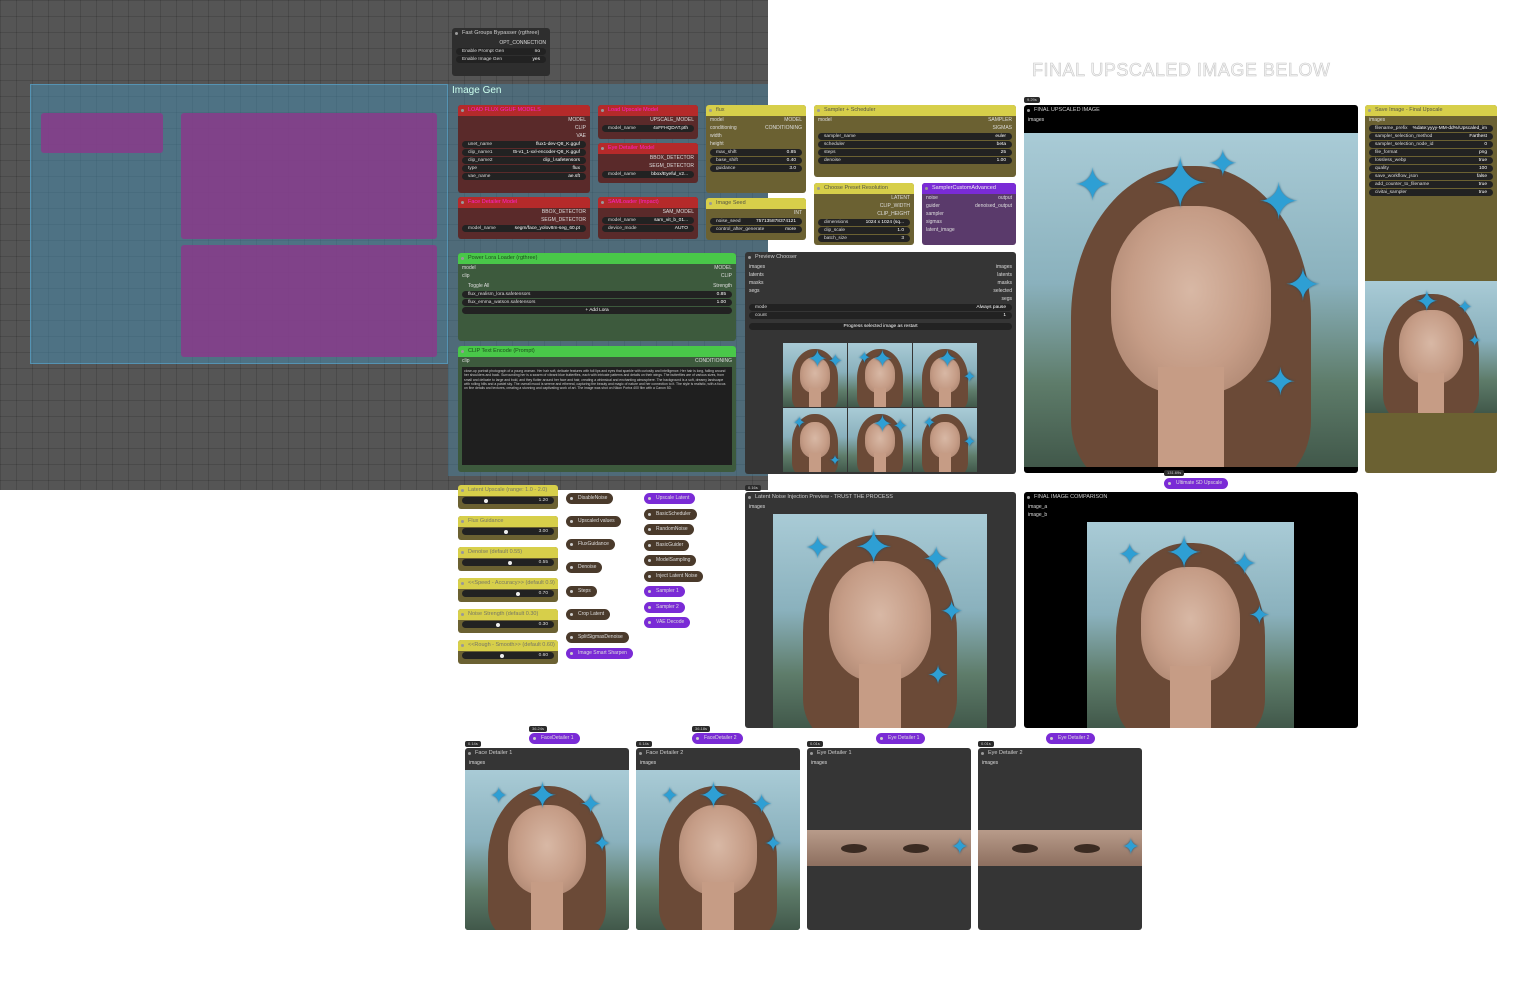 The height and width of the screenshot is (981, 1536). I want to click on slider-node-6: <<Rough - Smooth>> (default 0.60) 0.60, so click(508, 652).